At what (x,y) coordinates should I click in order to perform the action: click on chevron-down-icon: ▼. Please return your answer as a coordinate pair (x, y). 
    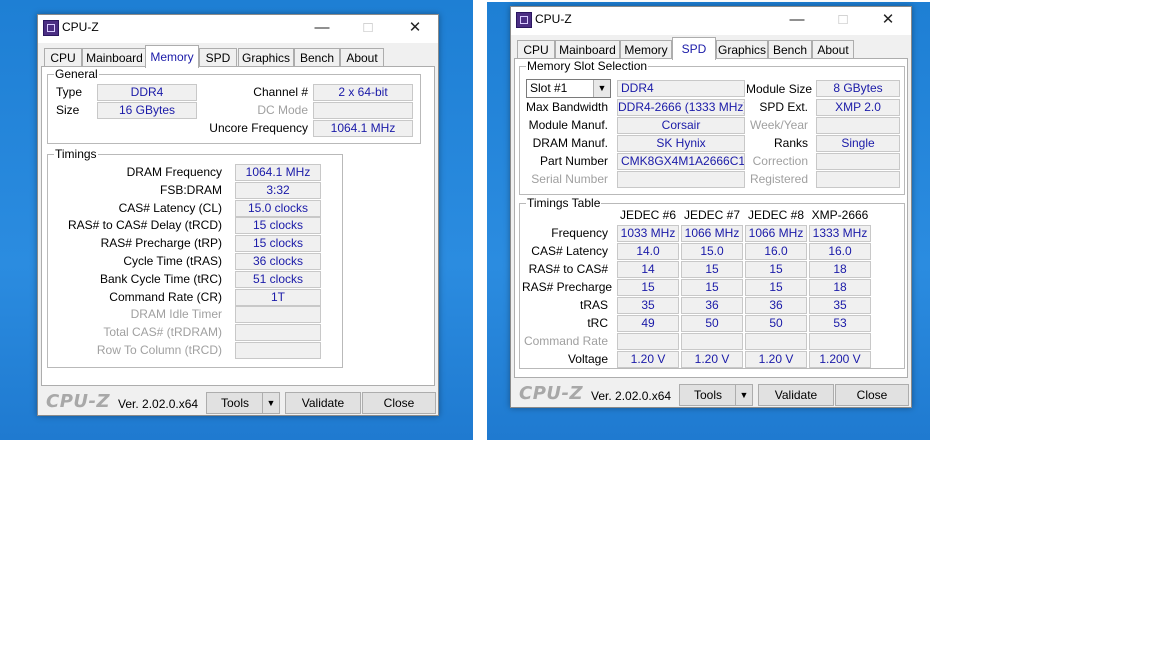
    Looking at the image, I should click on (601, 88).